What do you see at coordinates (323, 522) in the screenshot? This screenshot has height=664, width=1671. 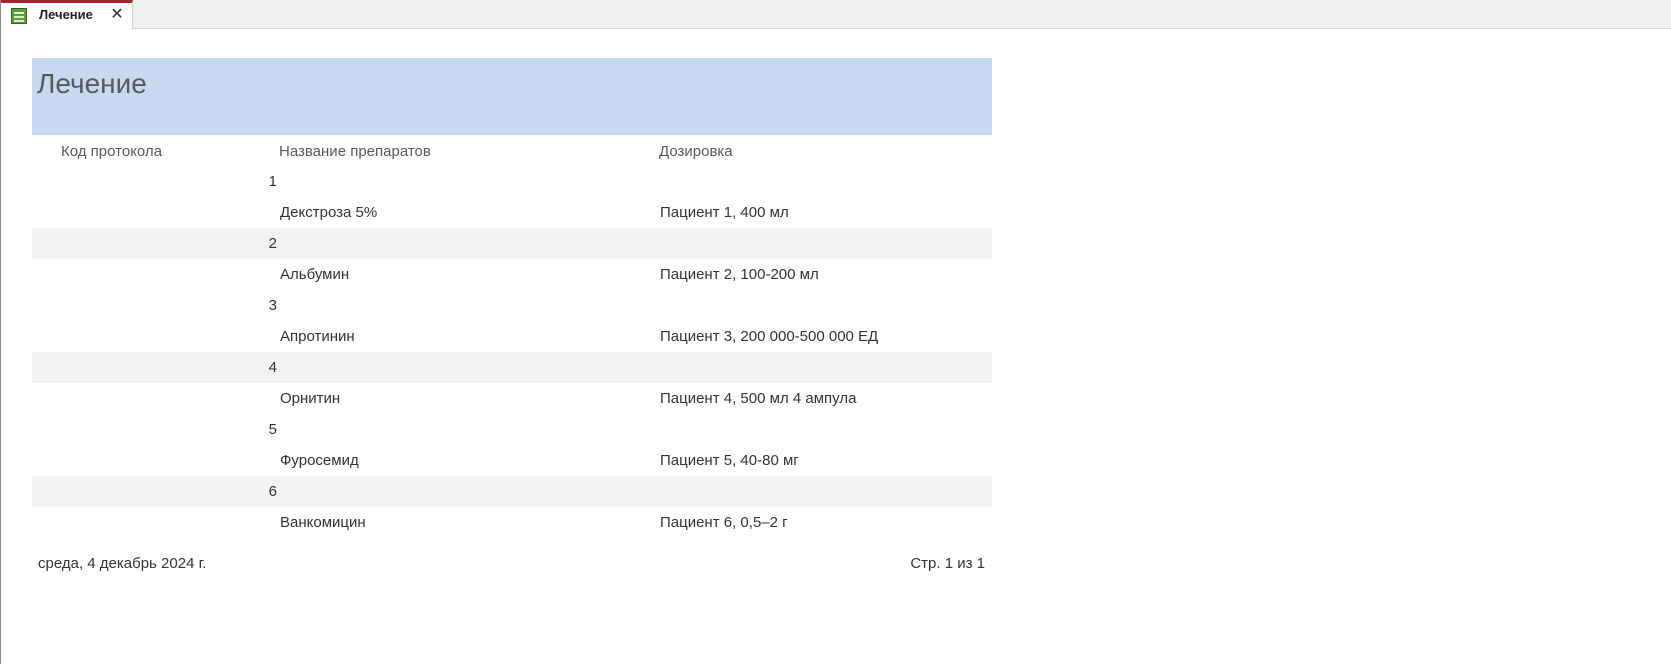 I see `drug-name: Ванкомицин` at bounding box center [323, 522].